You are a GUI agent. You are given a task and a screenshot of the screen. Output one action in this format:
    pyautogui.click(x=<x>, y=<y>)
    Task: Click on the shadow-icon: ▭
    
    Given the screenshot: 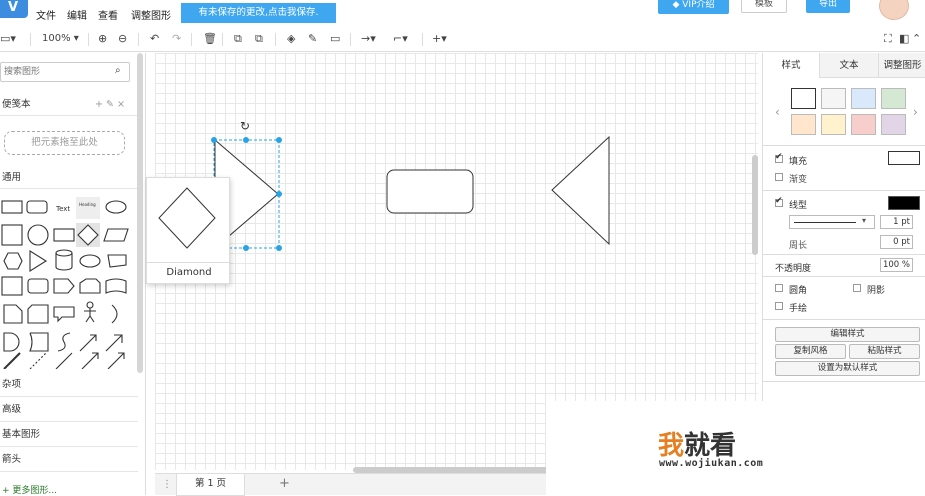 What is the action you would take?
    pyautogui.click(x=335, y=39)
    